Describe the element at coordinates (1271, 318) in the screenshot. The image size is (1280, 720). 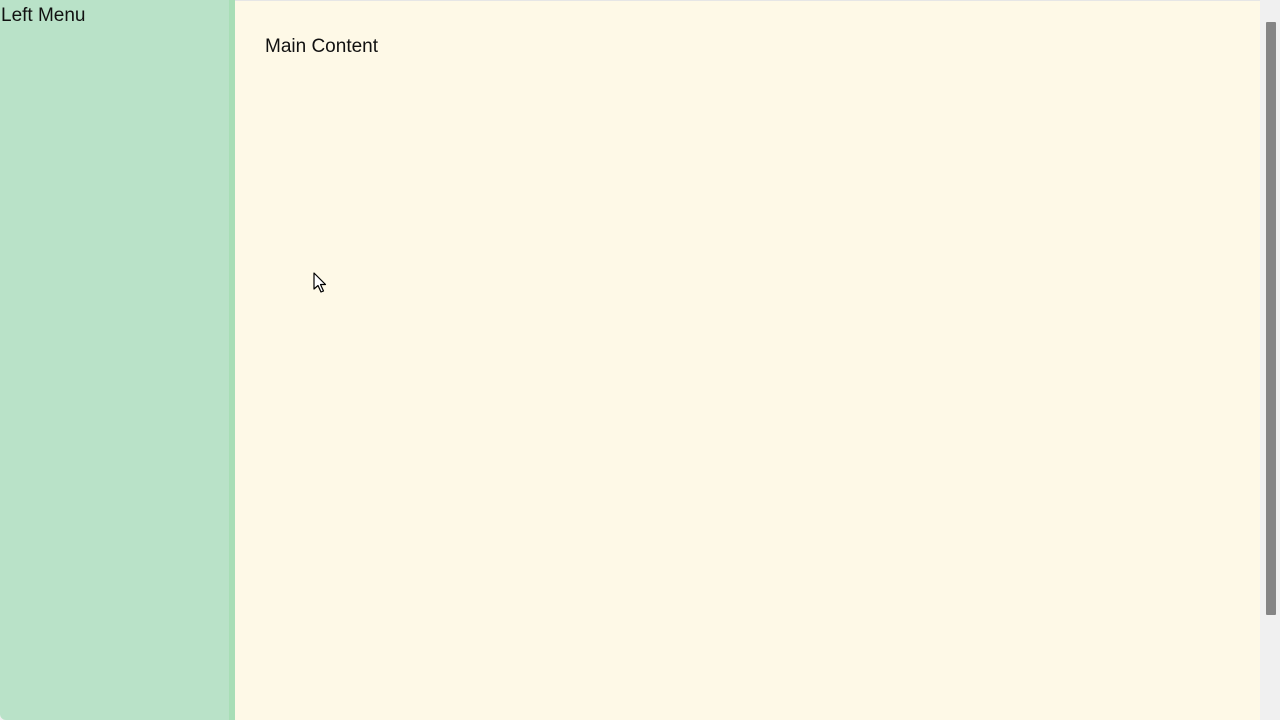
I see `scrollbar-thumb` at that location.